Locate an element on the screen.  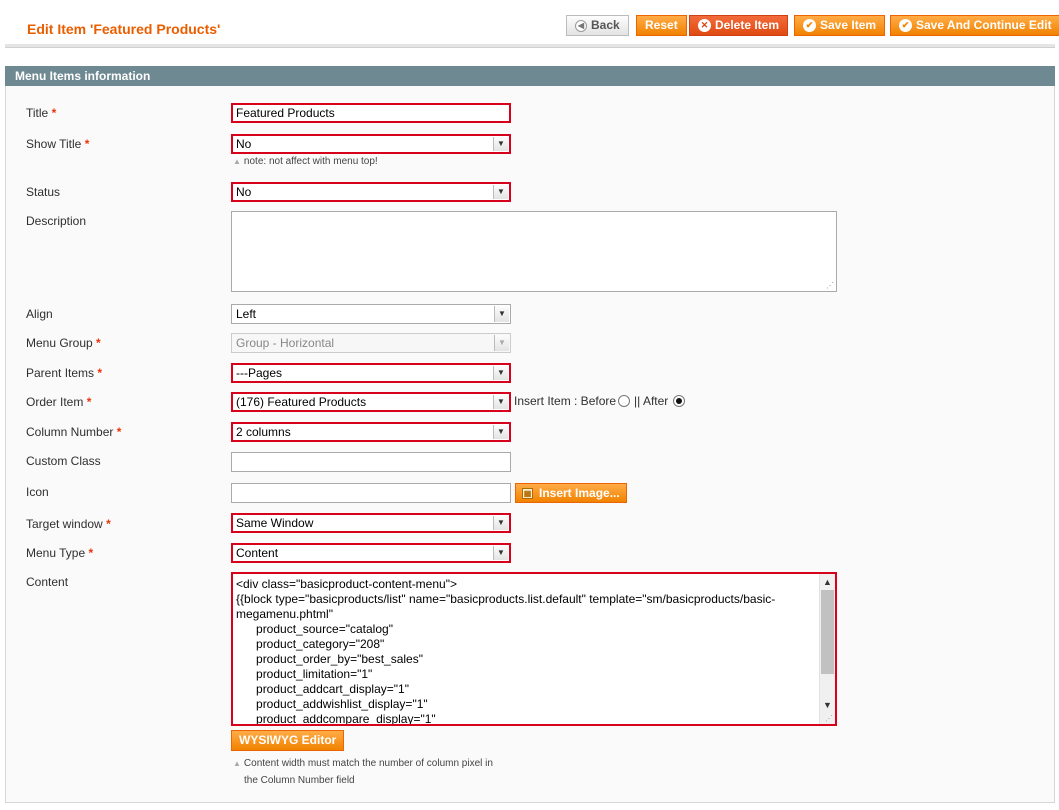
delete-icon: ✕ is located at coordinates (704, 25).